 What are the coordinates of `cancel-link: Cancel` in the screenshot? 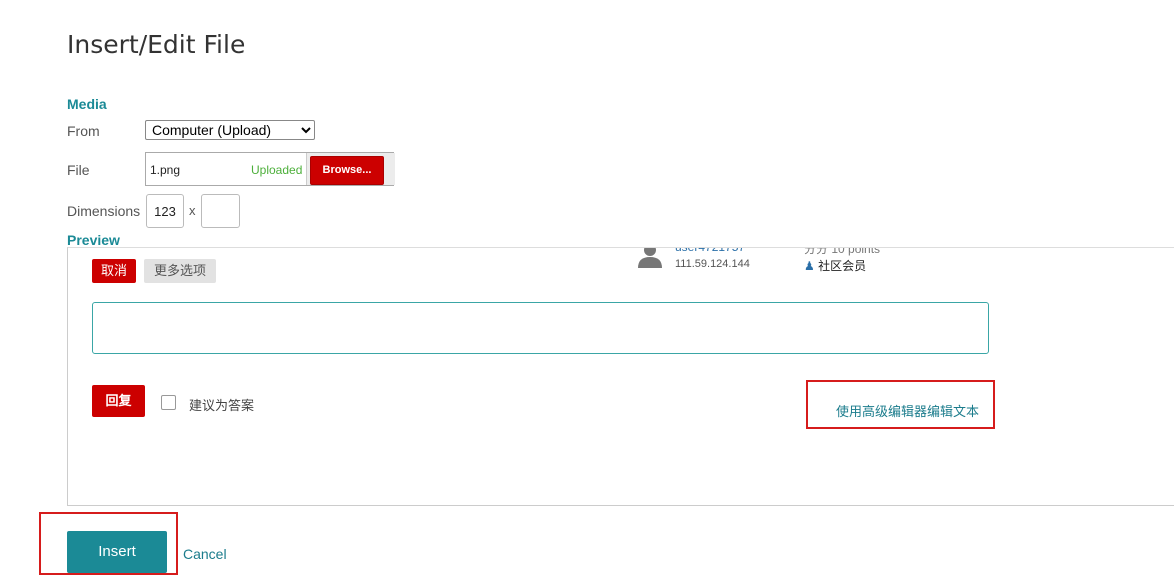 It's located at (205, 554).